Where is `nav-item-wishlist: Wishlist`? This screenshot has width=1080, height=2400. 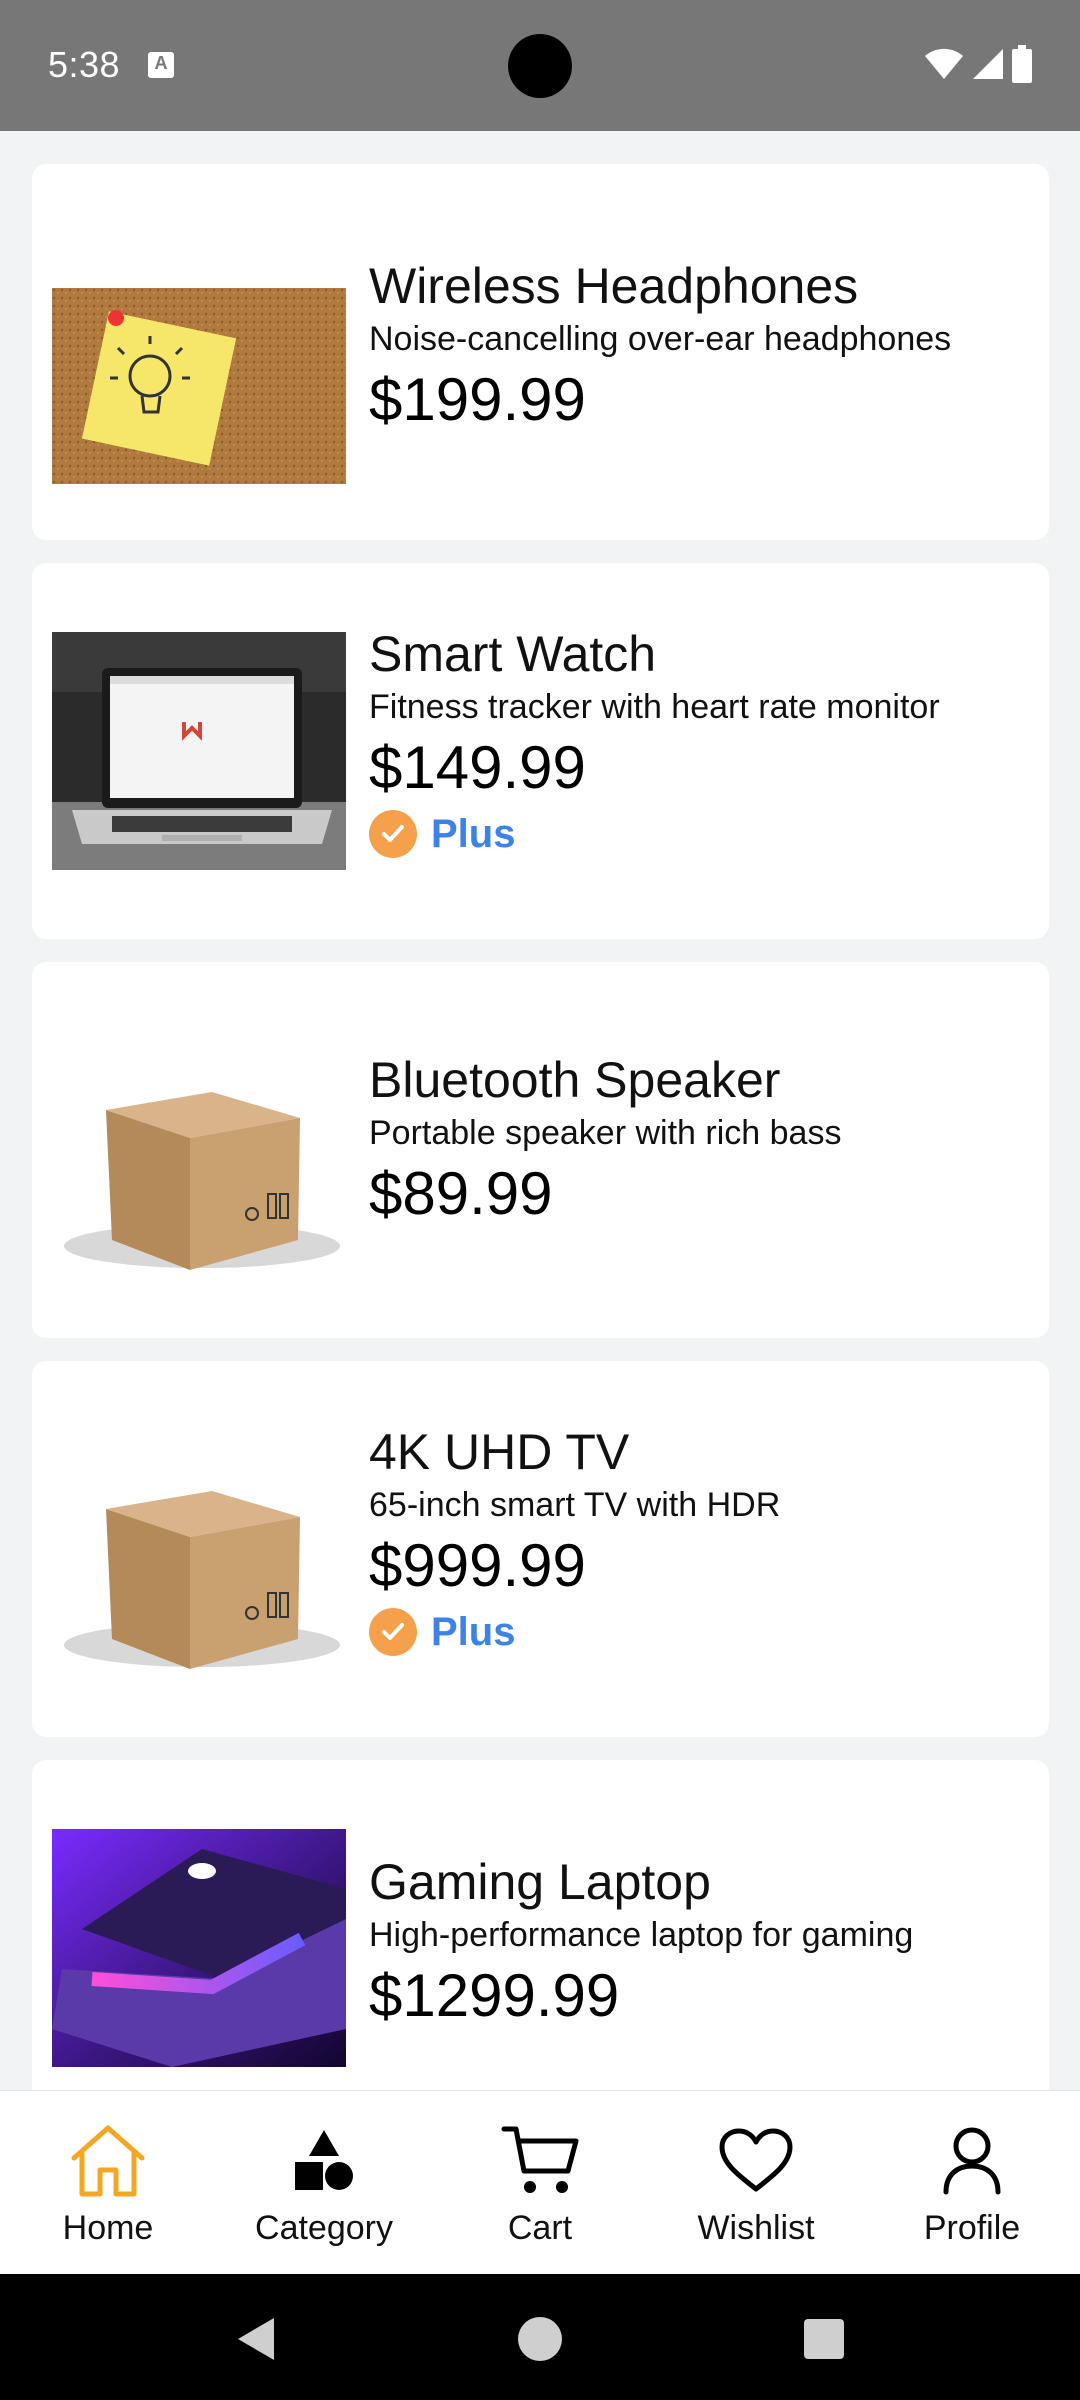
nav-item-wishlist: Wishlist is located at coordinates (756, 2183).